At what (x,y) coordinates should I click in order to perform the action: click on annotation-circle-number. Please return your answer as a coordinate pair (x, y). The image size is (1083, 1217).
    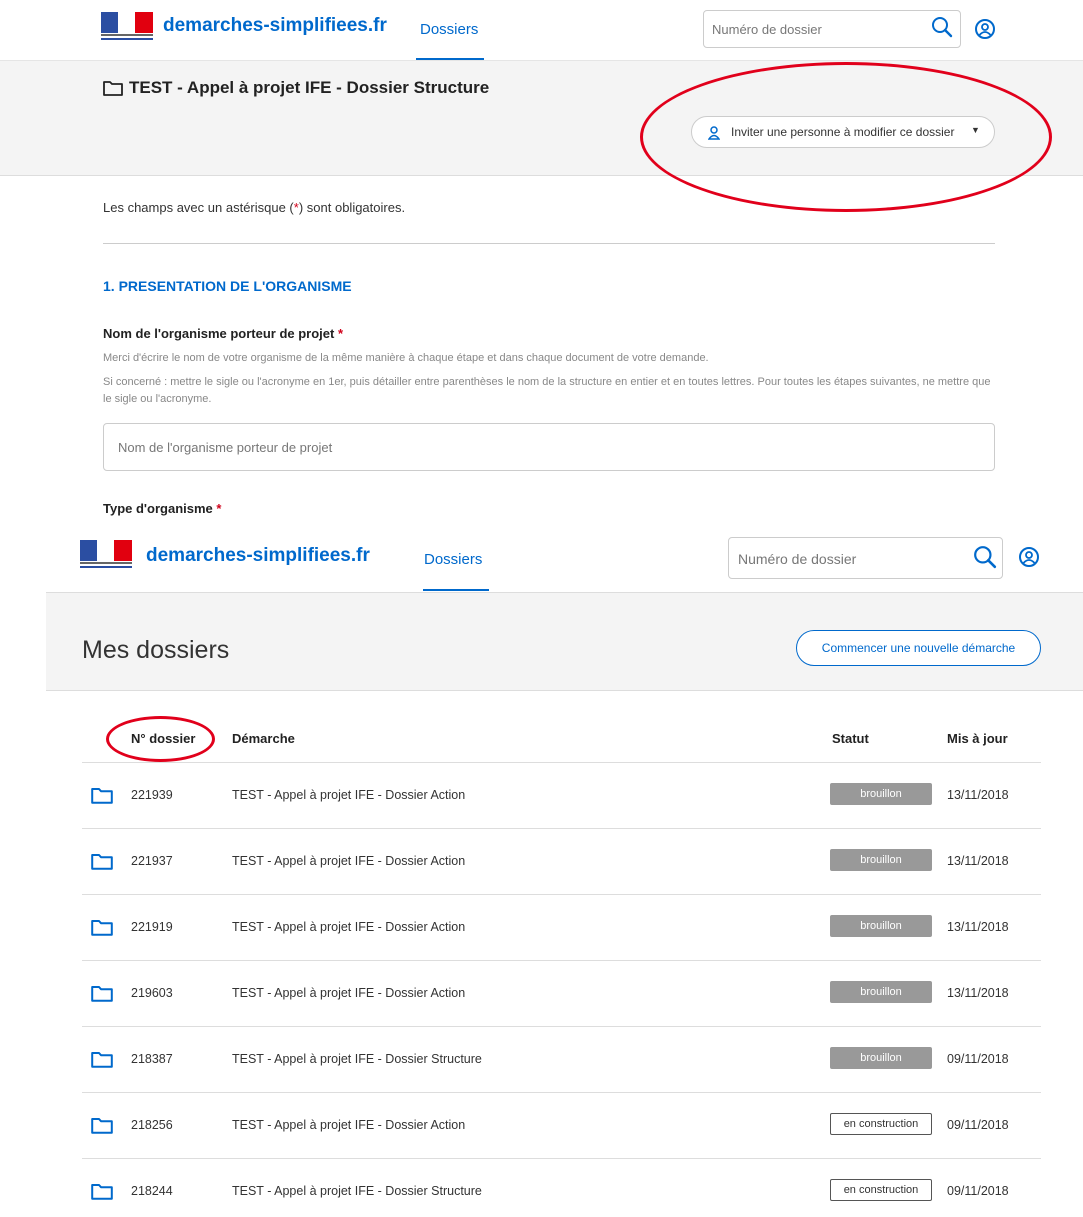
    Looking at the image, I should click on (160, 739).